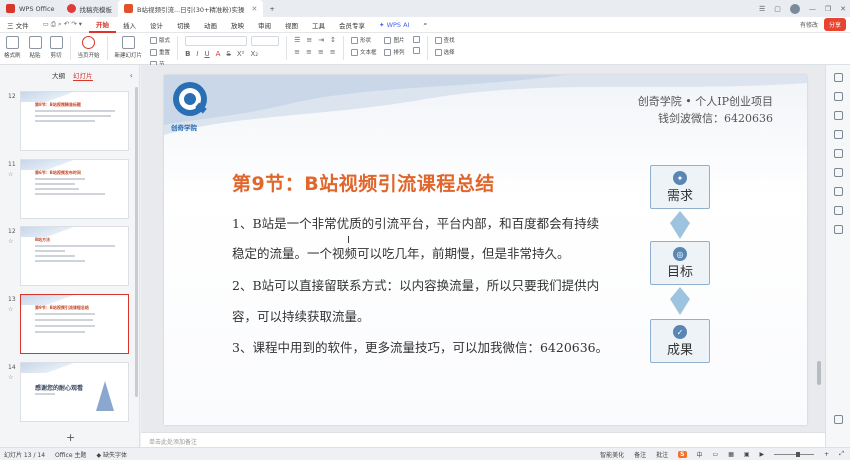 This screenshot has height=460, width=850. I want to click on normal-view-icon: ▭, so click(716, 454).